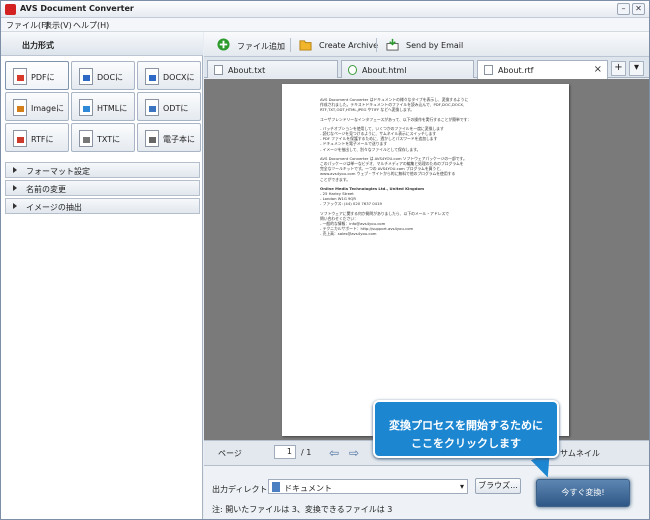 Image resolution: width=650 pixels, height=520 pixels. Describe the element at coordinates (488, 70) in the screenshot. I see `rtf-file-icon` at that location.